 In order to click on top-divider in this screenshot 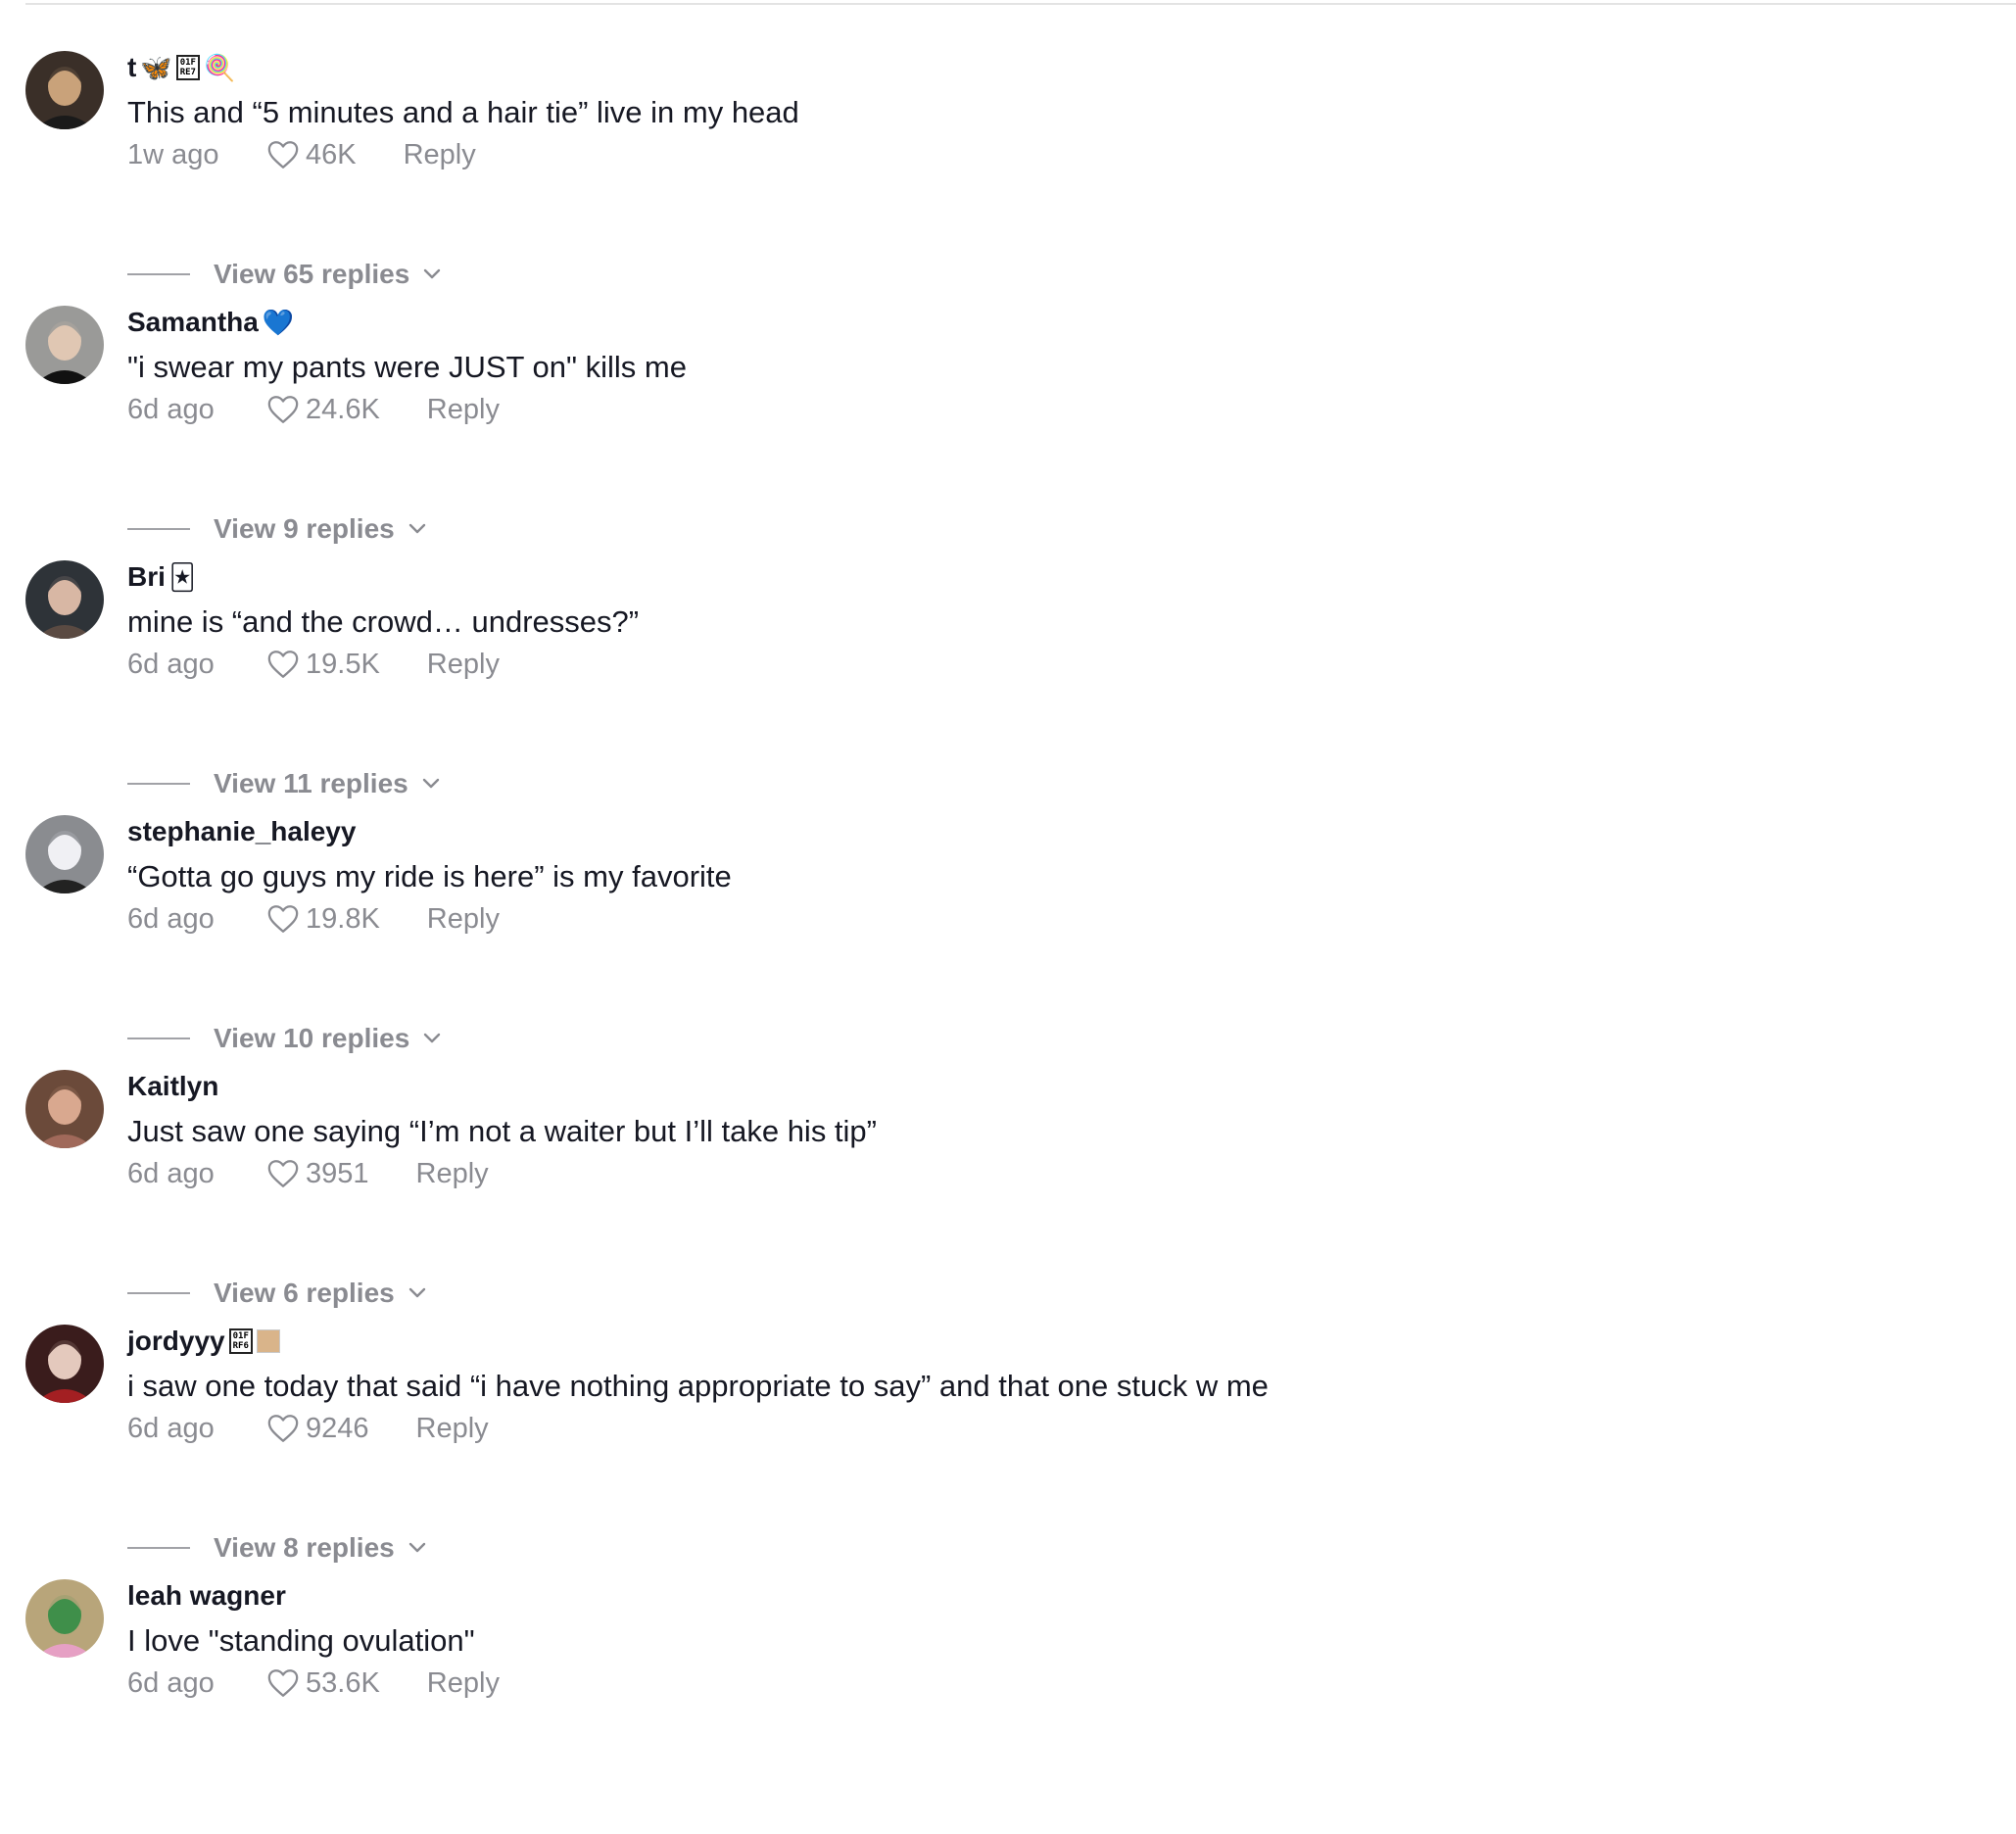, I will do `click(1020, 4)`.